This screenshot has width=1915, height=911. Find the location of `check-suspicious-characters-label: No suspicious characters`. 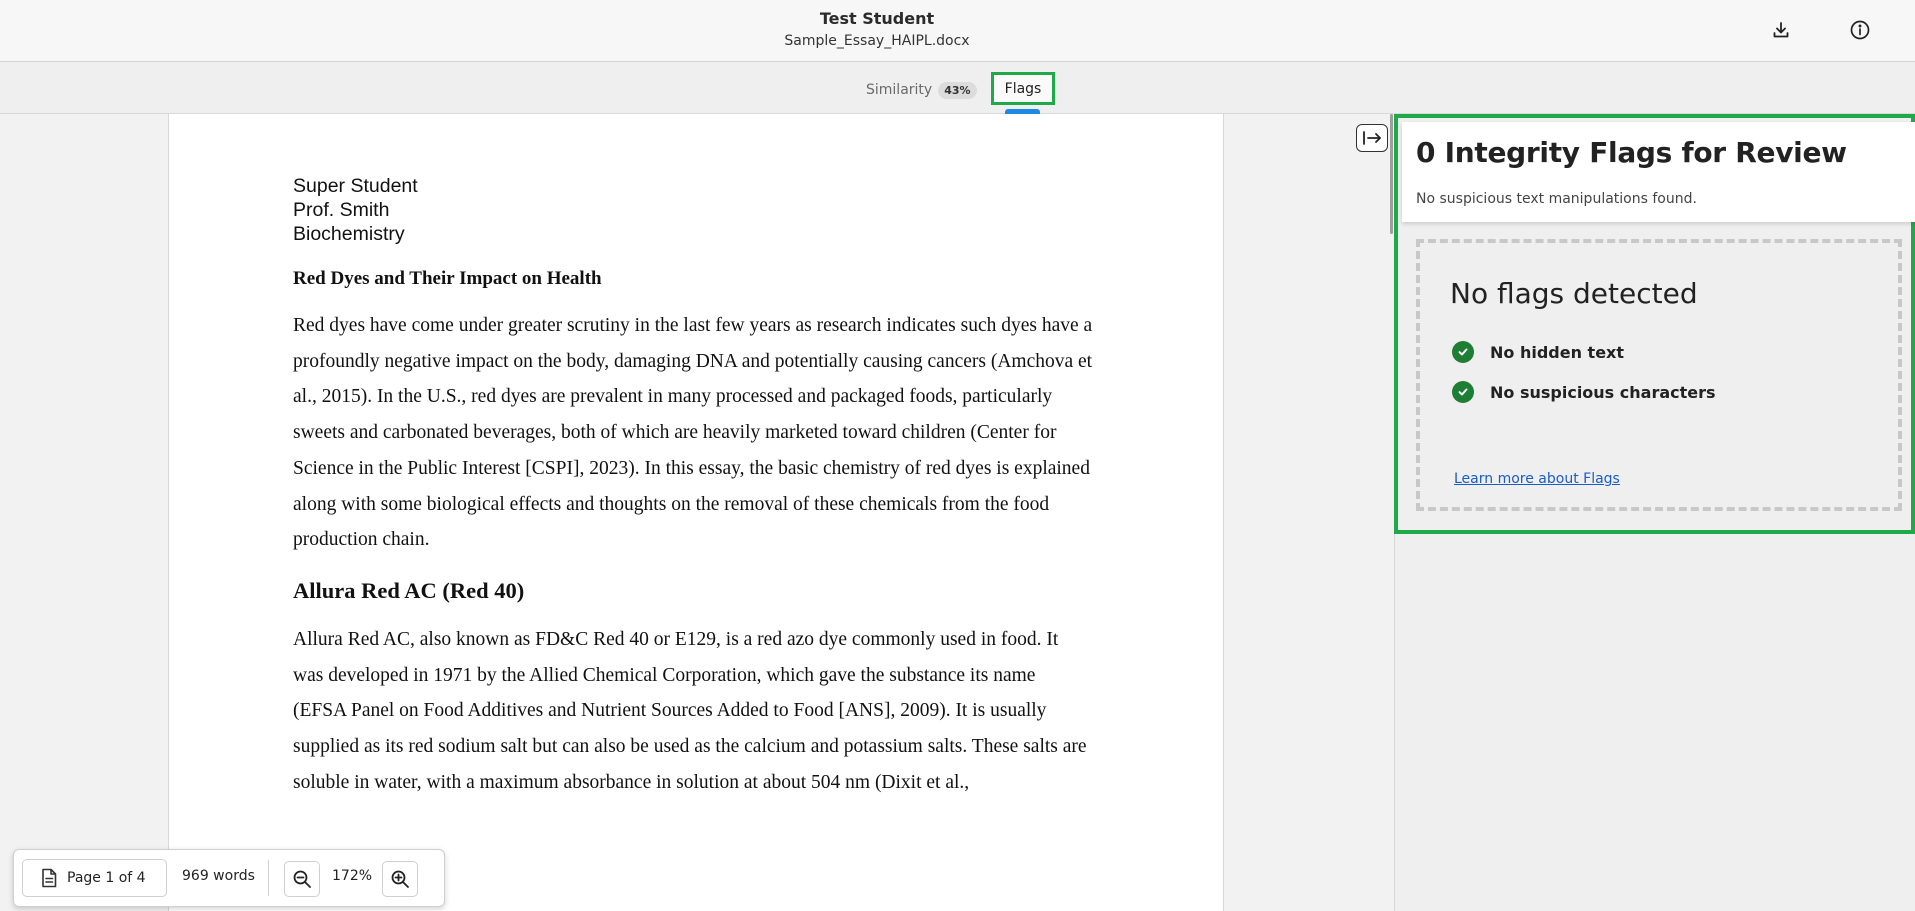

check-suspicious-characters-label: No suspicious characters is located at coordinates (1603, 392).